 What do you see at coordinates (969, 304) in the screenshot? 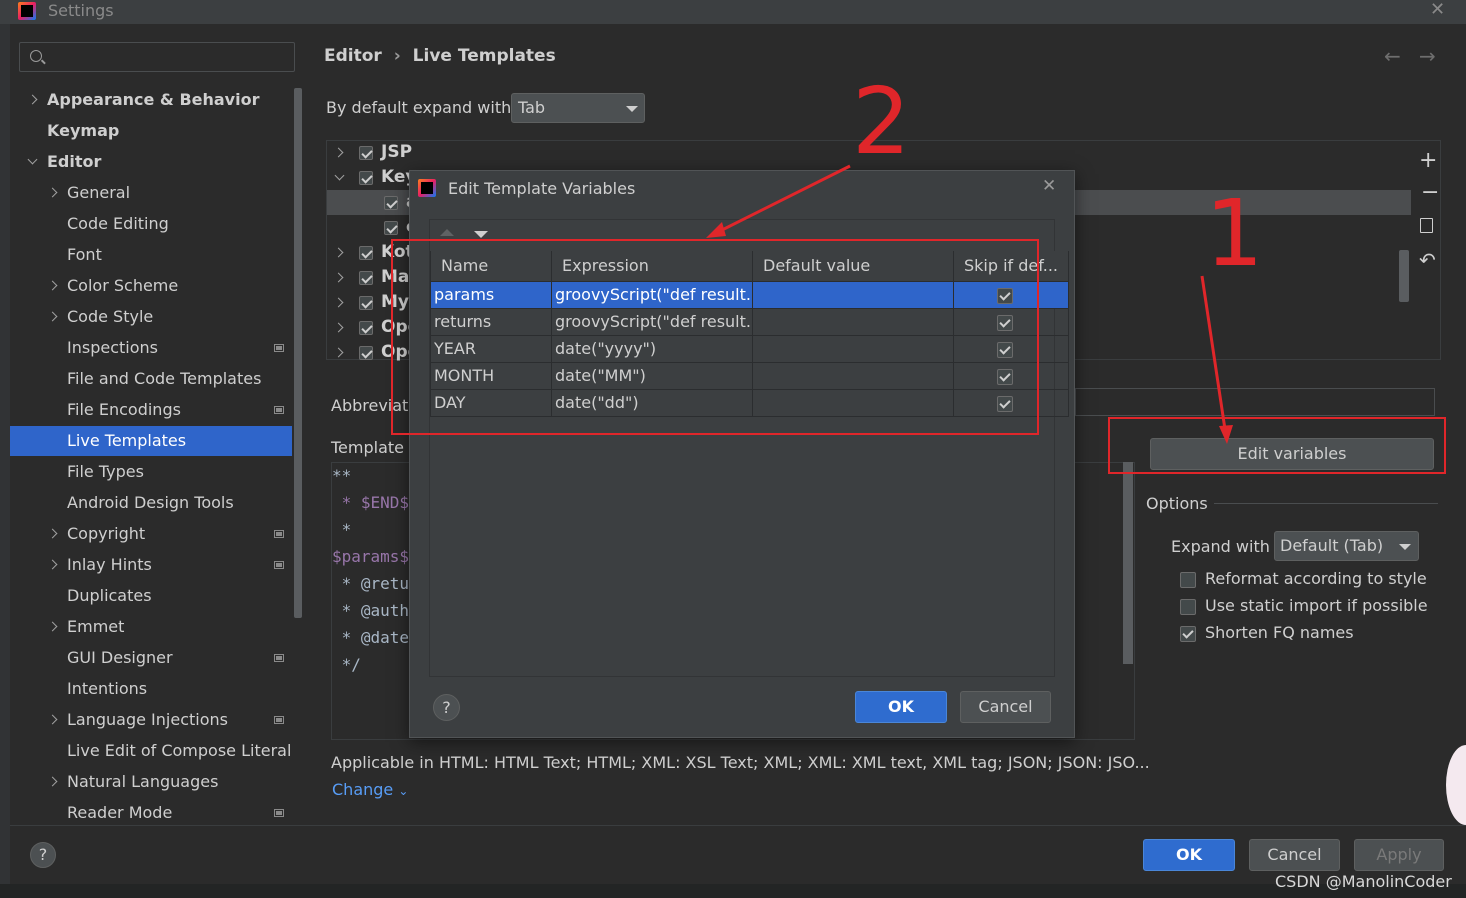
I see `annotation-arrows` at bounding box center [969, 304].